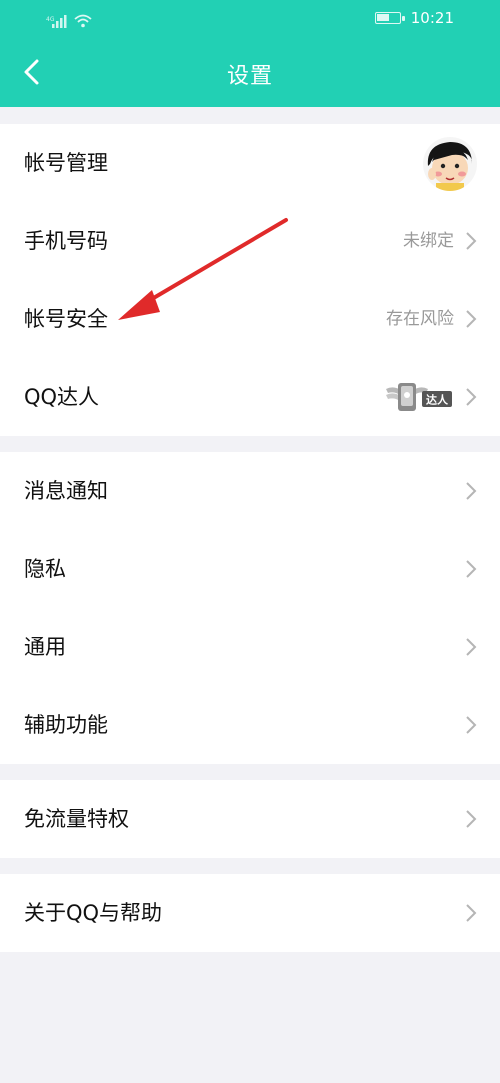  What do you see at coordinates (66, 491) in the screenshot?
I see `row-label: 消息通知` at bounding box center [66, 491].